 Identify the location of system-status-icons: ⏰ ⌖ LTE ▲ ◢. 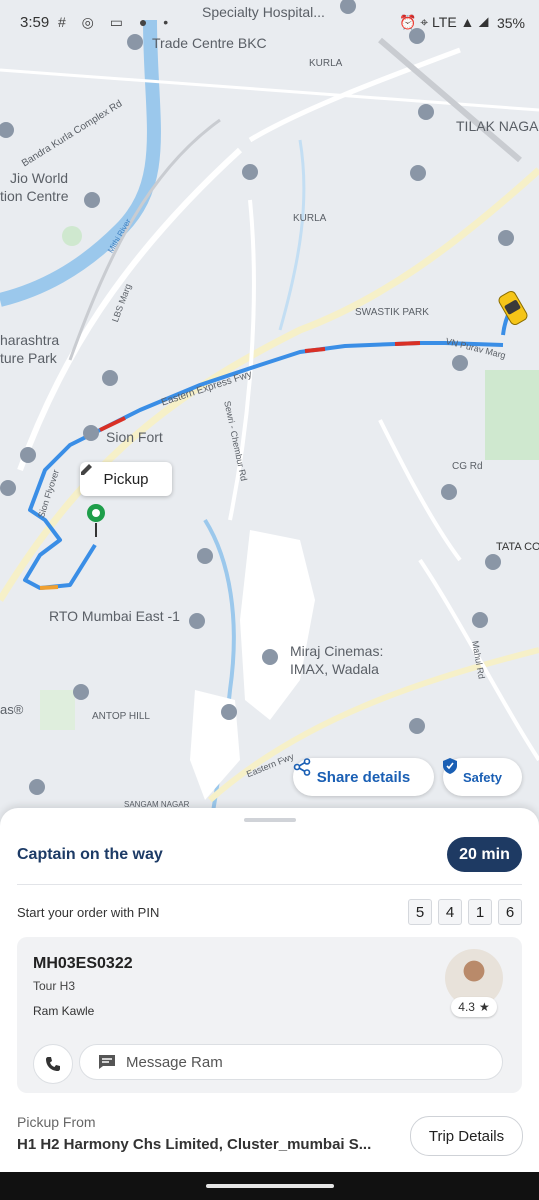
(443, 22).